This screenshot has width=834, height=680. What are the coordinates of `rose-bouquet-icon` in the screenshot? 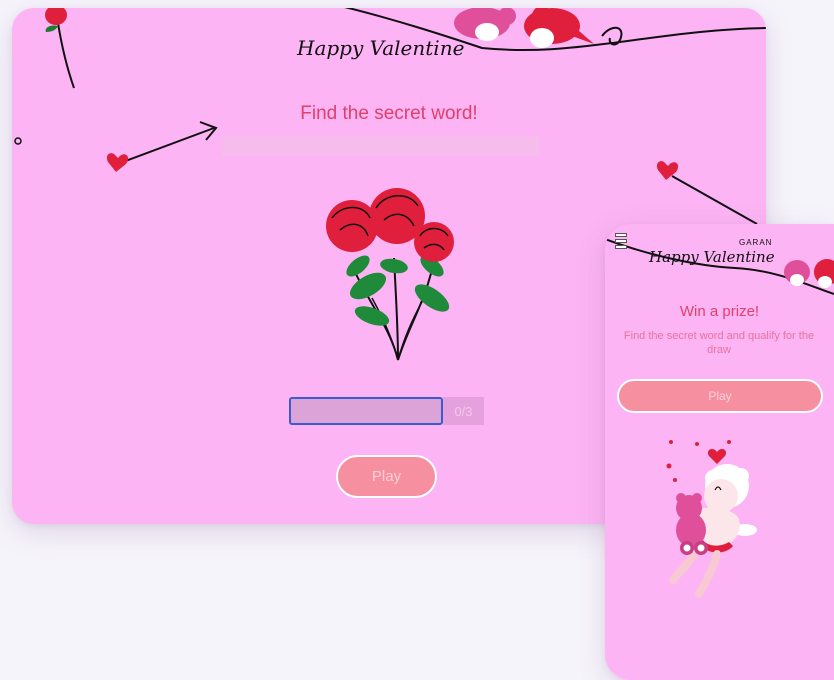 It's located at (390, 274).